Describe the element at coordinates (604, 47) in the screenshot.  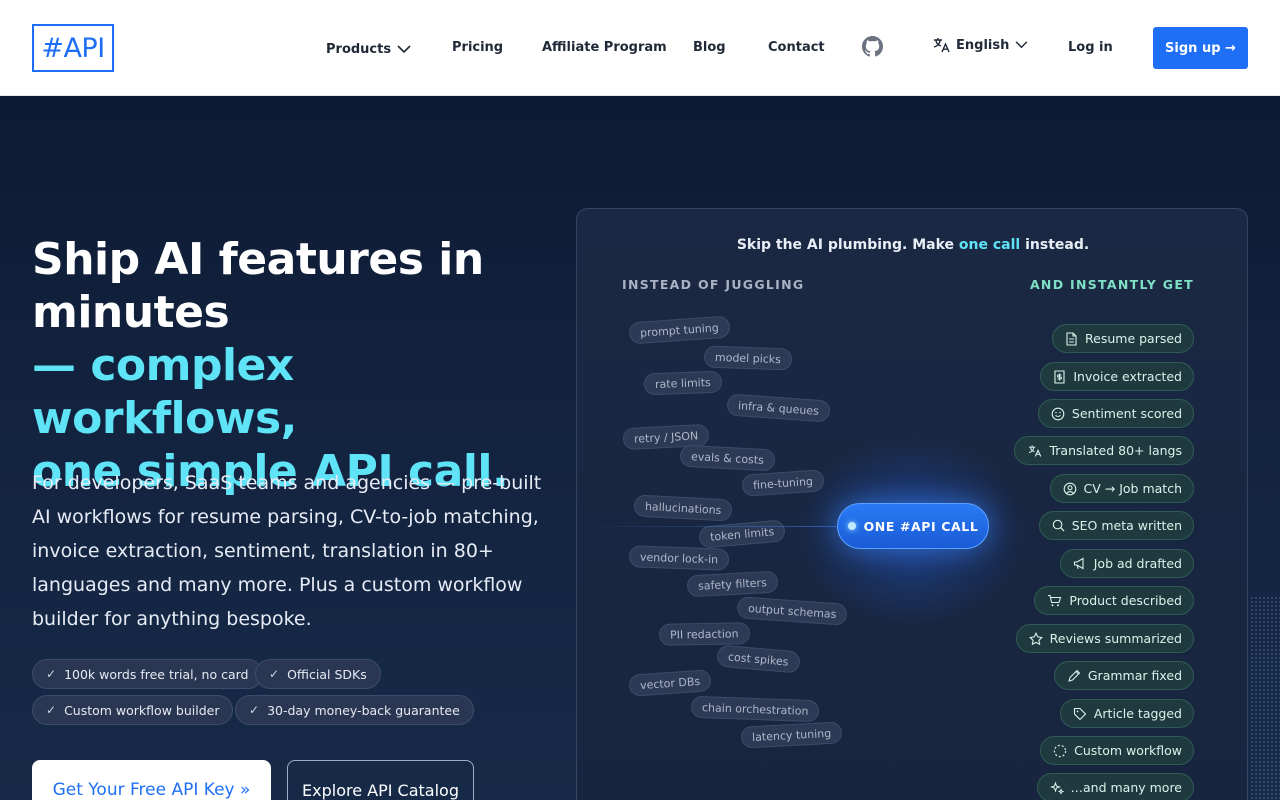
I see `nav-affiliate: Affiliate Program` at that location.